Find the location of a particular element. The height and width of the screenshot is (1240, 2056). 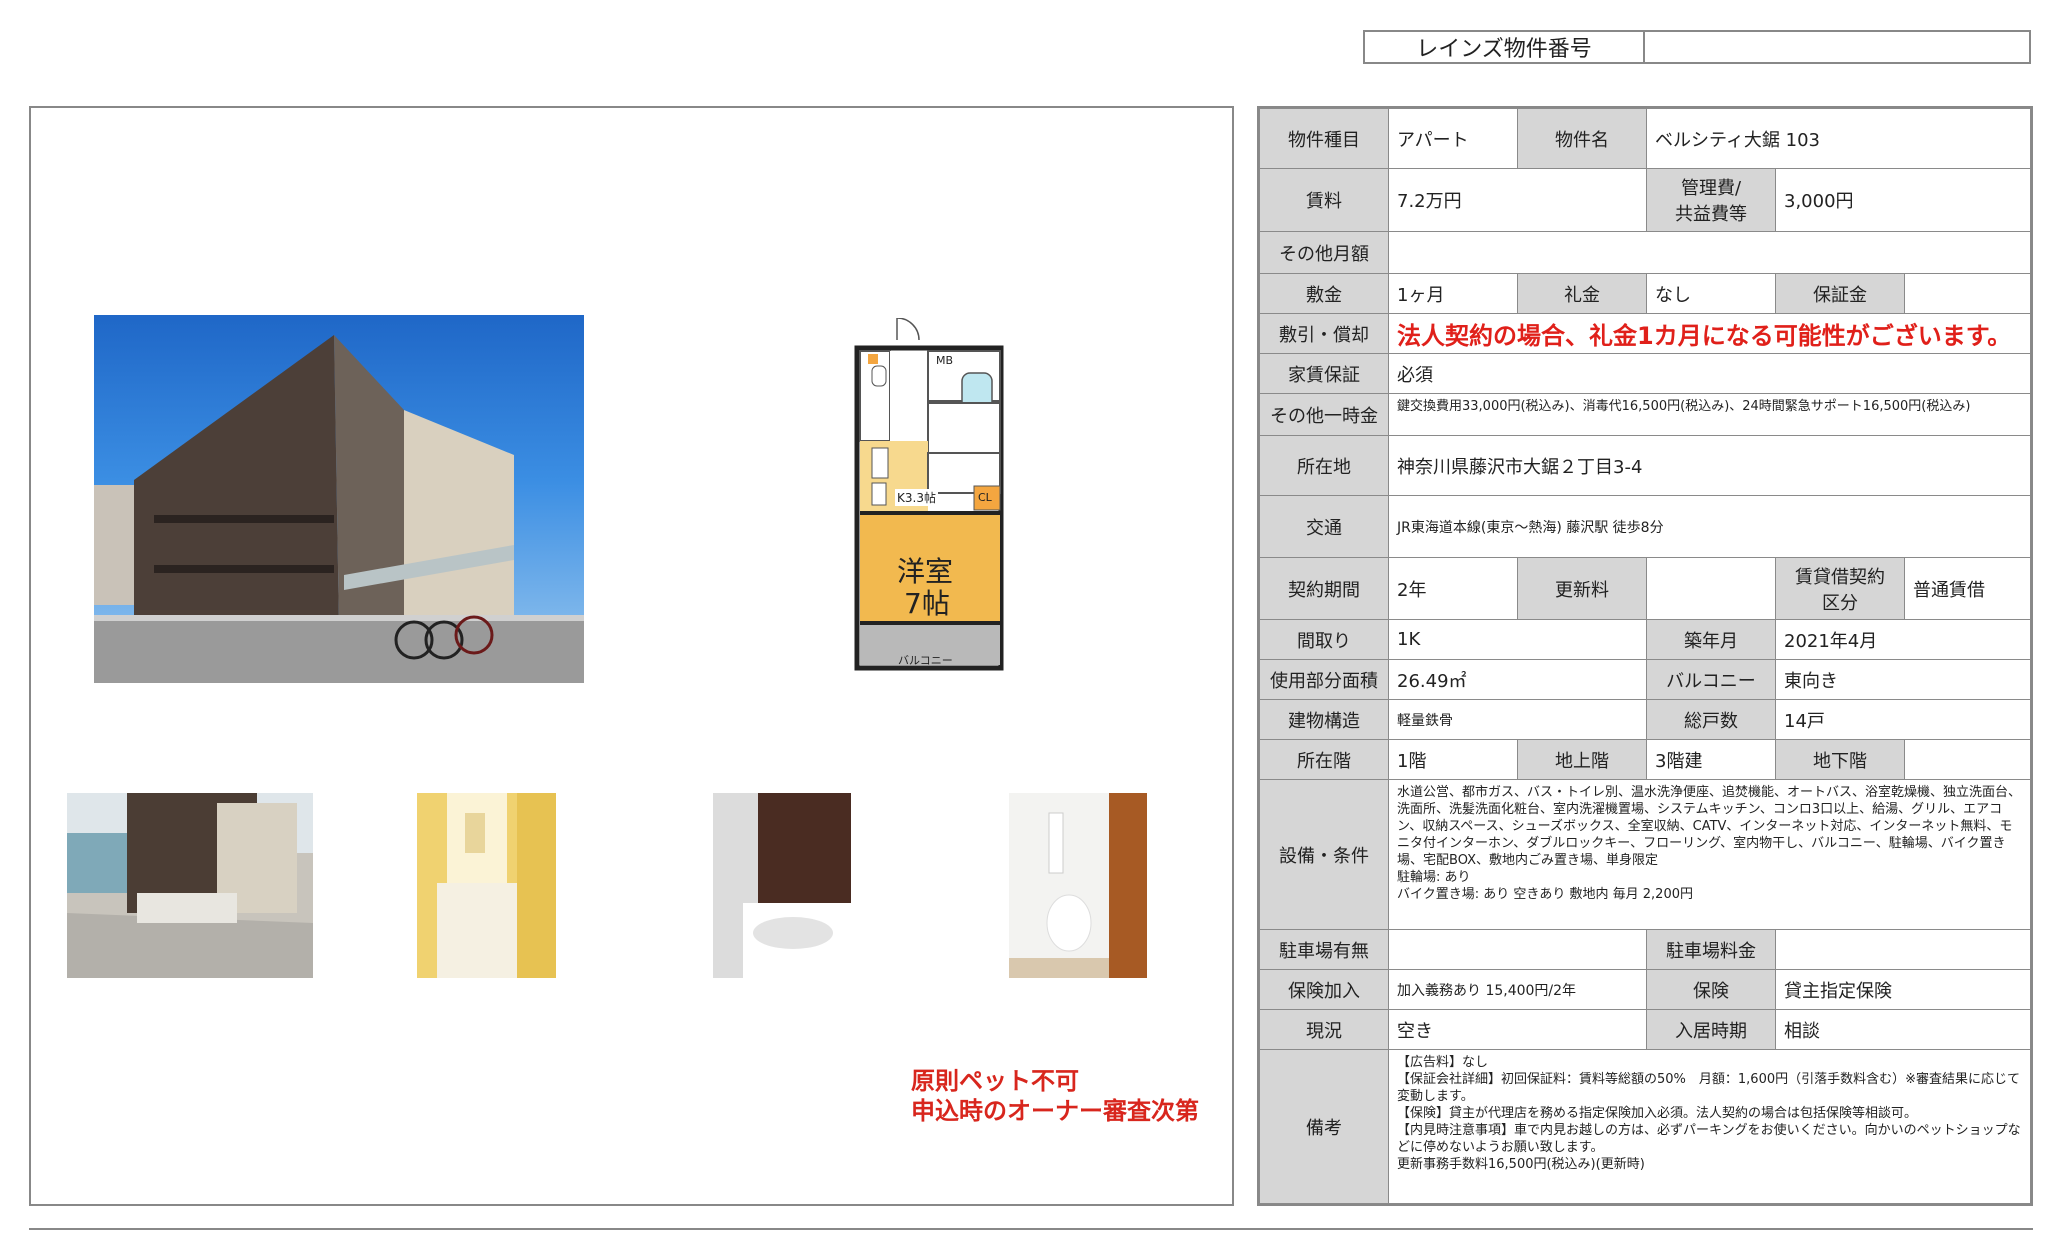

shikibiki-value: 法人契約の場合、礼金1カ月になる可能性がございます。 is located at coordinates (1709, 333).